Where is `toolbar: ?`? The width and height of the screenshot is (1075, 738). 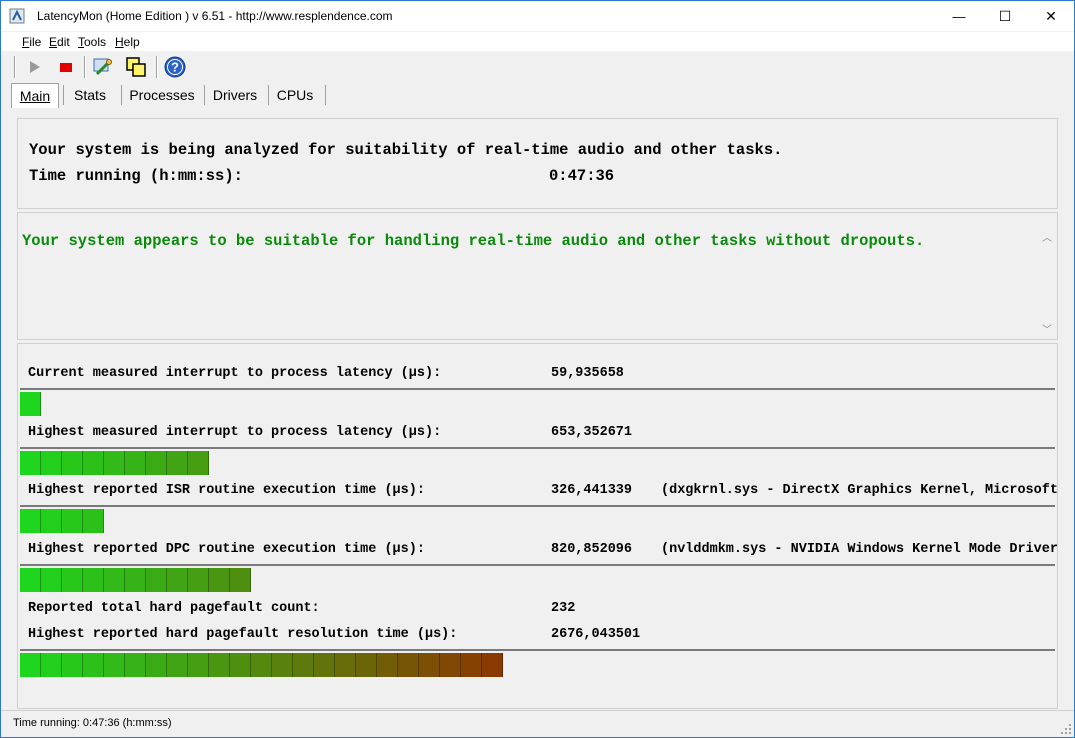
toolbar: ? is located at coordinates (537, 67).